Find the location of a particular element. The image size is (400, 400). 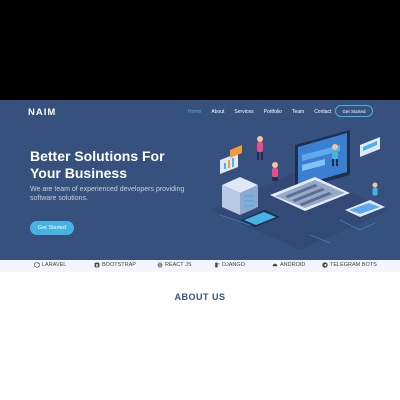

client-telegram: TELEGRAM BOTS is located at coordinates (349, 265).